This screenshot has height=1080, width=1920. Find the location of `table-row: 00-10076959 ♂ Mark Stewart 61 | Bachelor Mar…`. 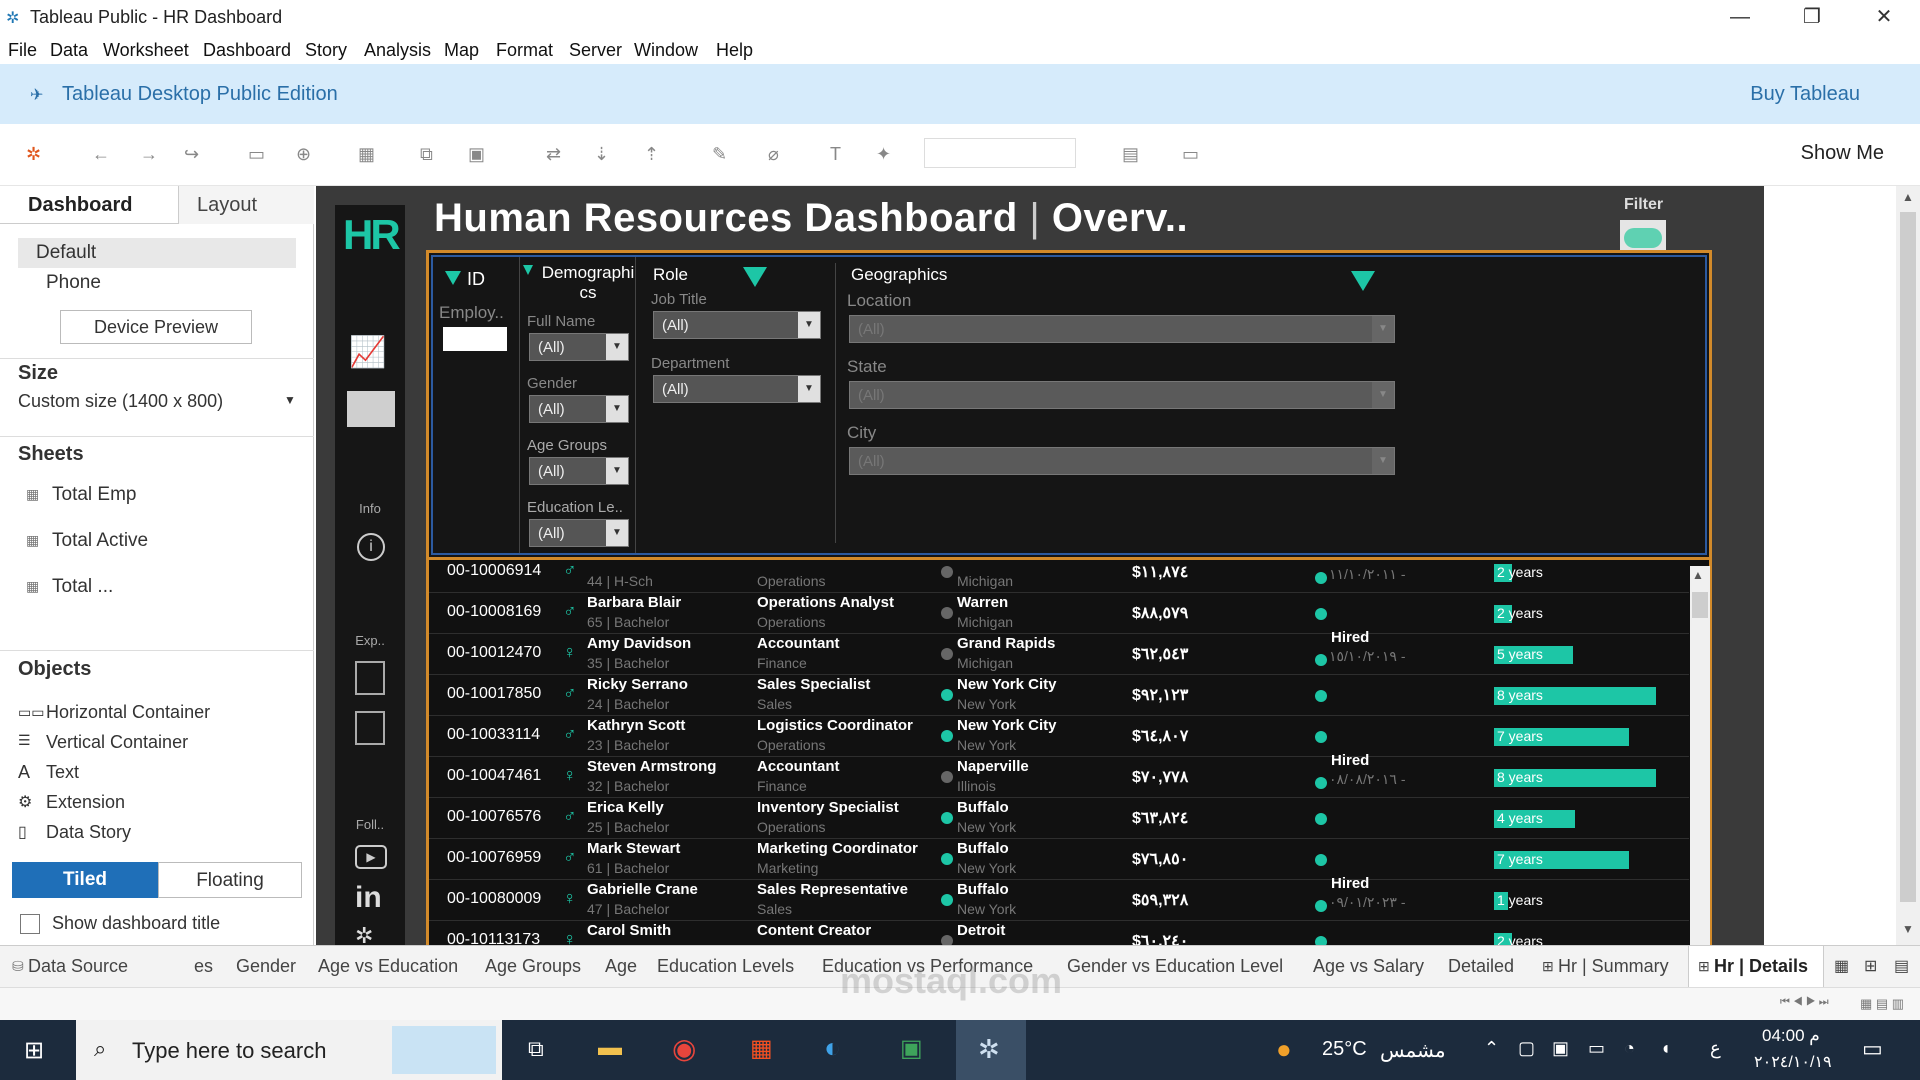

table-row: 00-10076959 ♂ Mark Stewart 61 | Bachelor Mar… is located at coordinates (1059, 859).